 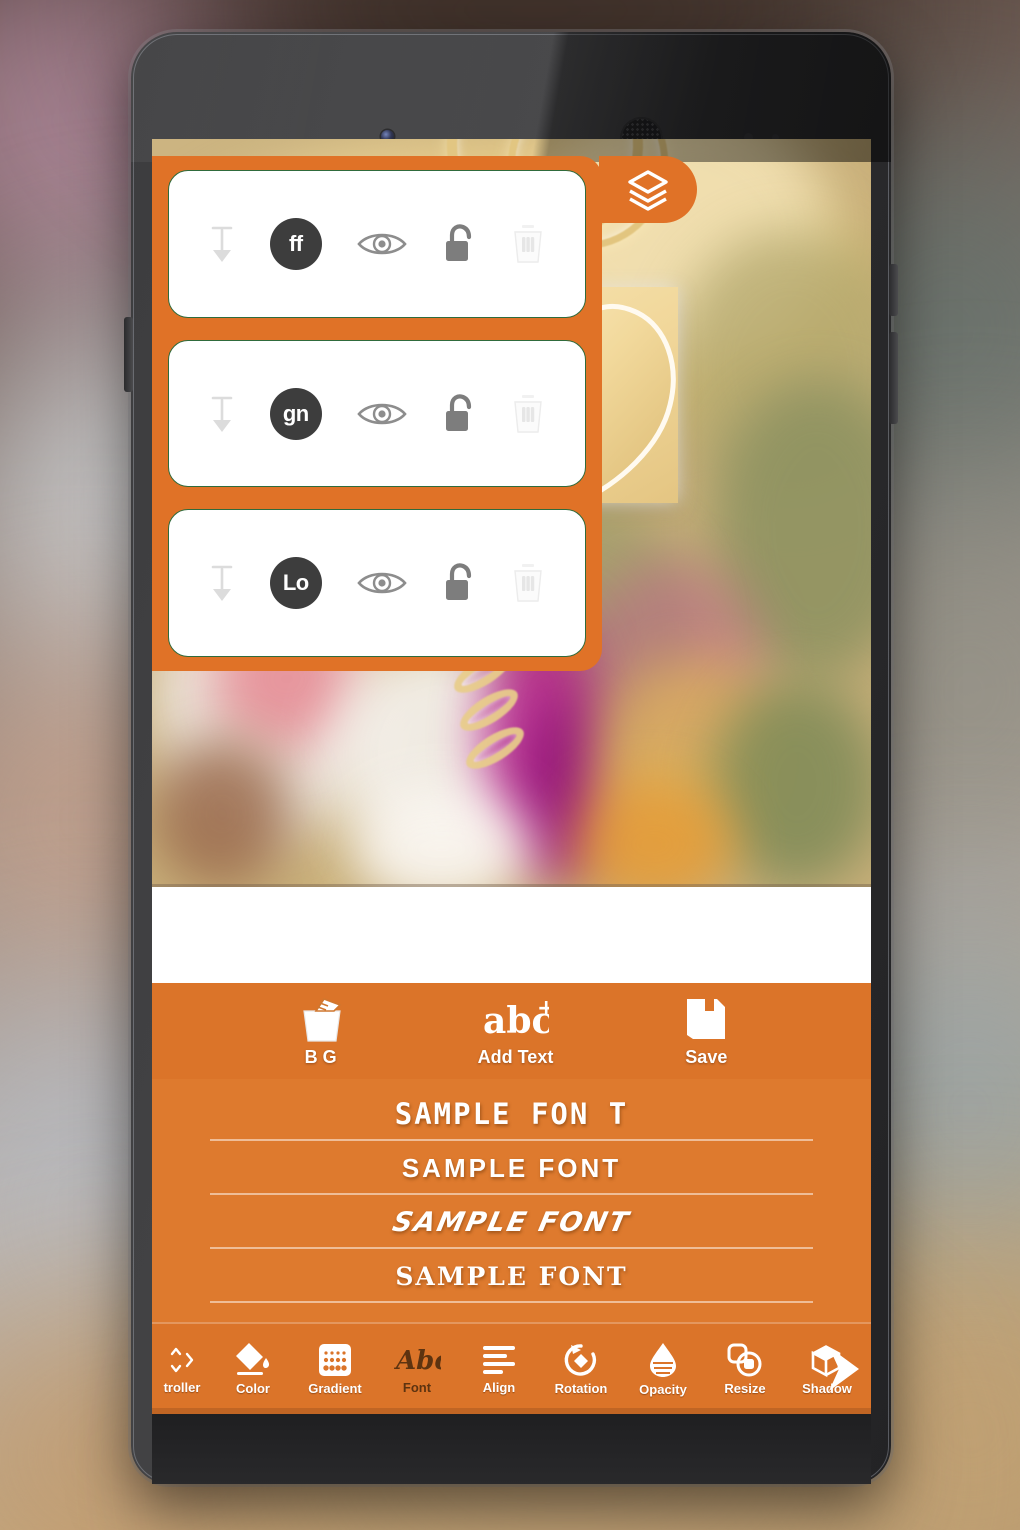 I want to click on layers-panel: ff gn Lo, so click(x=377, y=413).